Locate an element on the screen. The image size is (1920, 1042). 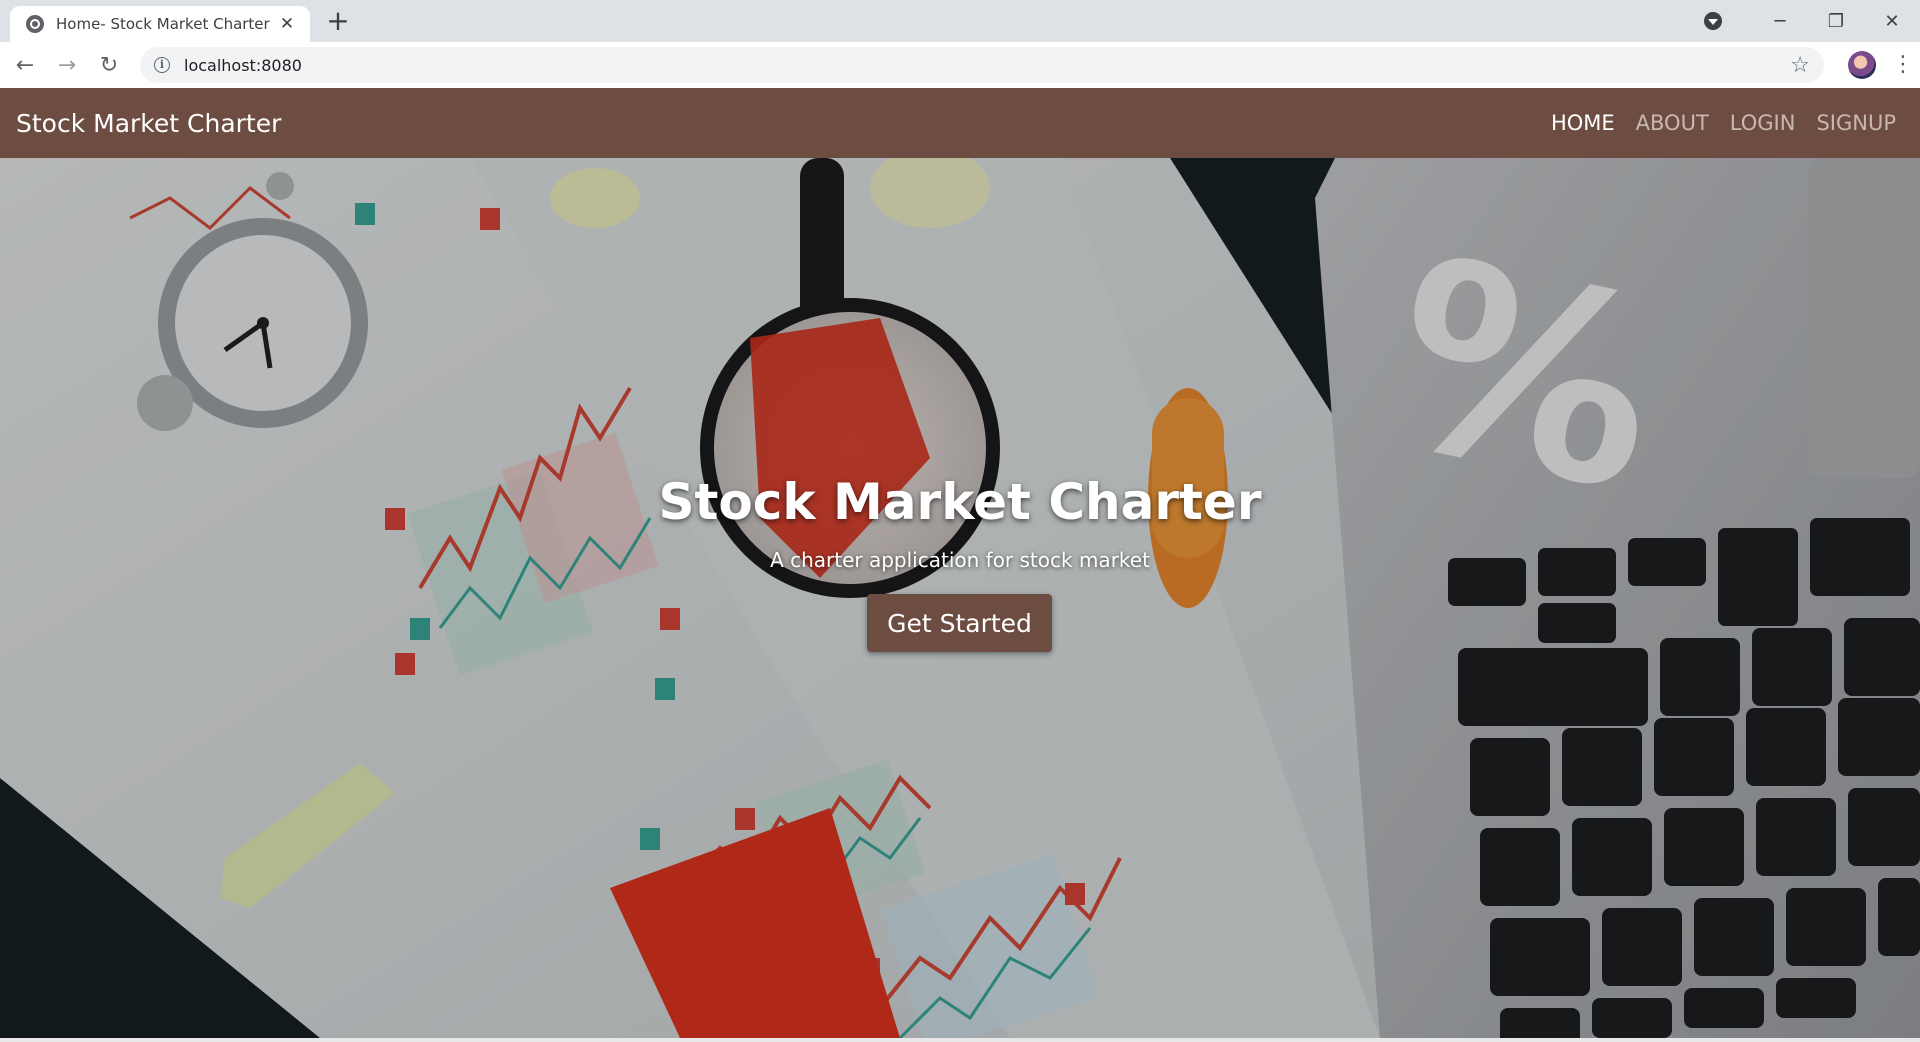
nav-home-link: HOME is located at coordinates (1583, 123).